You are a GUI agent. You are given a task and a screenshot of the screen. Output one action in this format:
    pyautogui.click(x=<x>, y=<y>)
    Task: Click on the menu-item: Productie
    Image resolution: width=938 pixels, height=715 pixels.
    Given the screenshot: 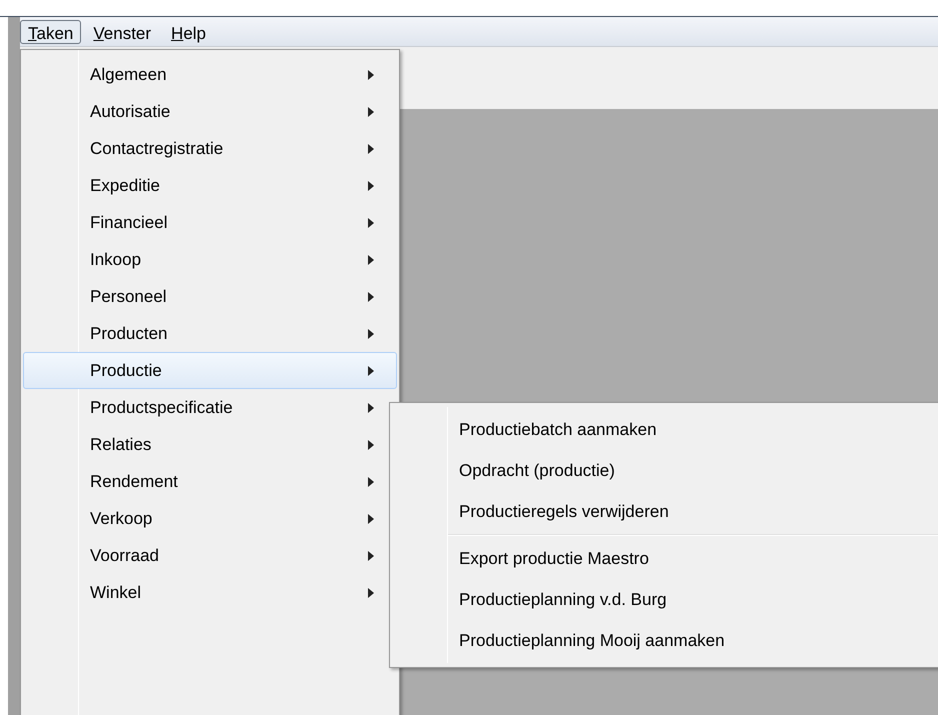 What is the action you would take?
    pyautogui.click(x=210, y=370)
    